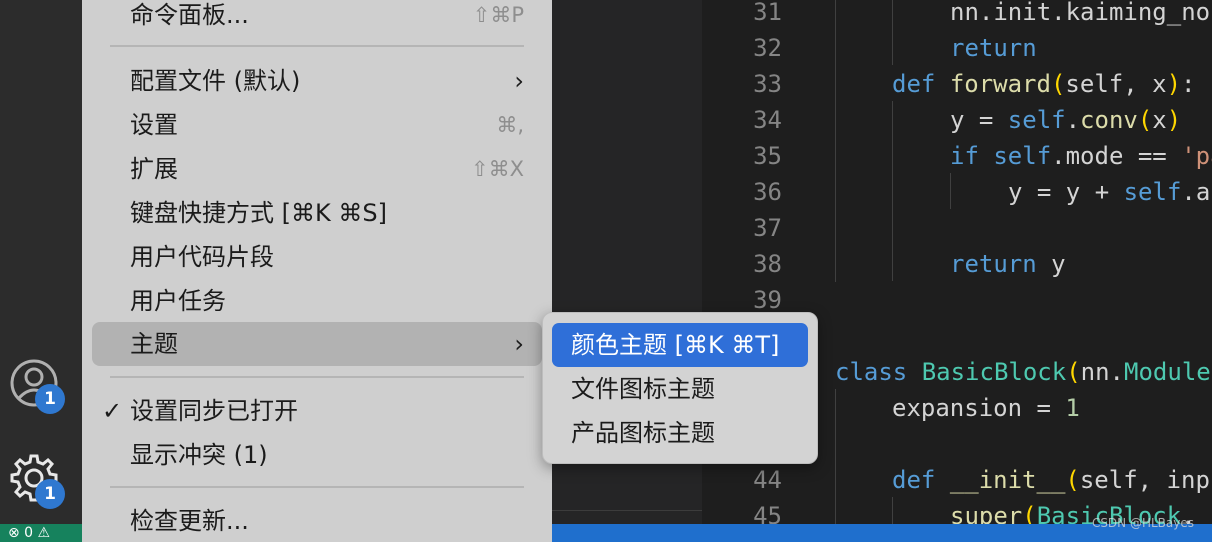 The width and height of the screenshot is (1212, 542). I want to click on checkmark-icon: ✓, so click(112, 411).